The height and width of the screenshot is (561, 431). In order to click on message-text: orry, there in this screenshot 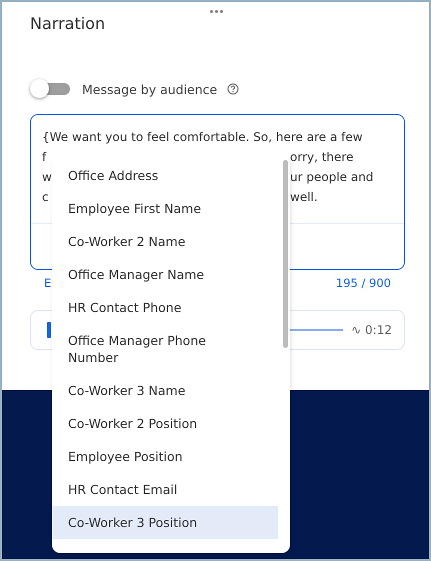, I will do `click(322, 157)`.